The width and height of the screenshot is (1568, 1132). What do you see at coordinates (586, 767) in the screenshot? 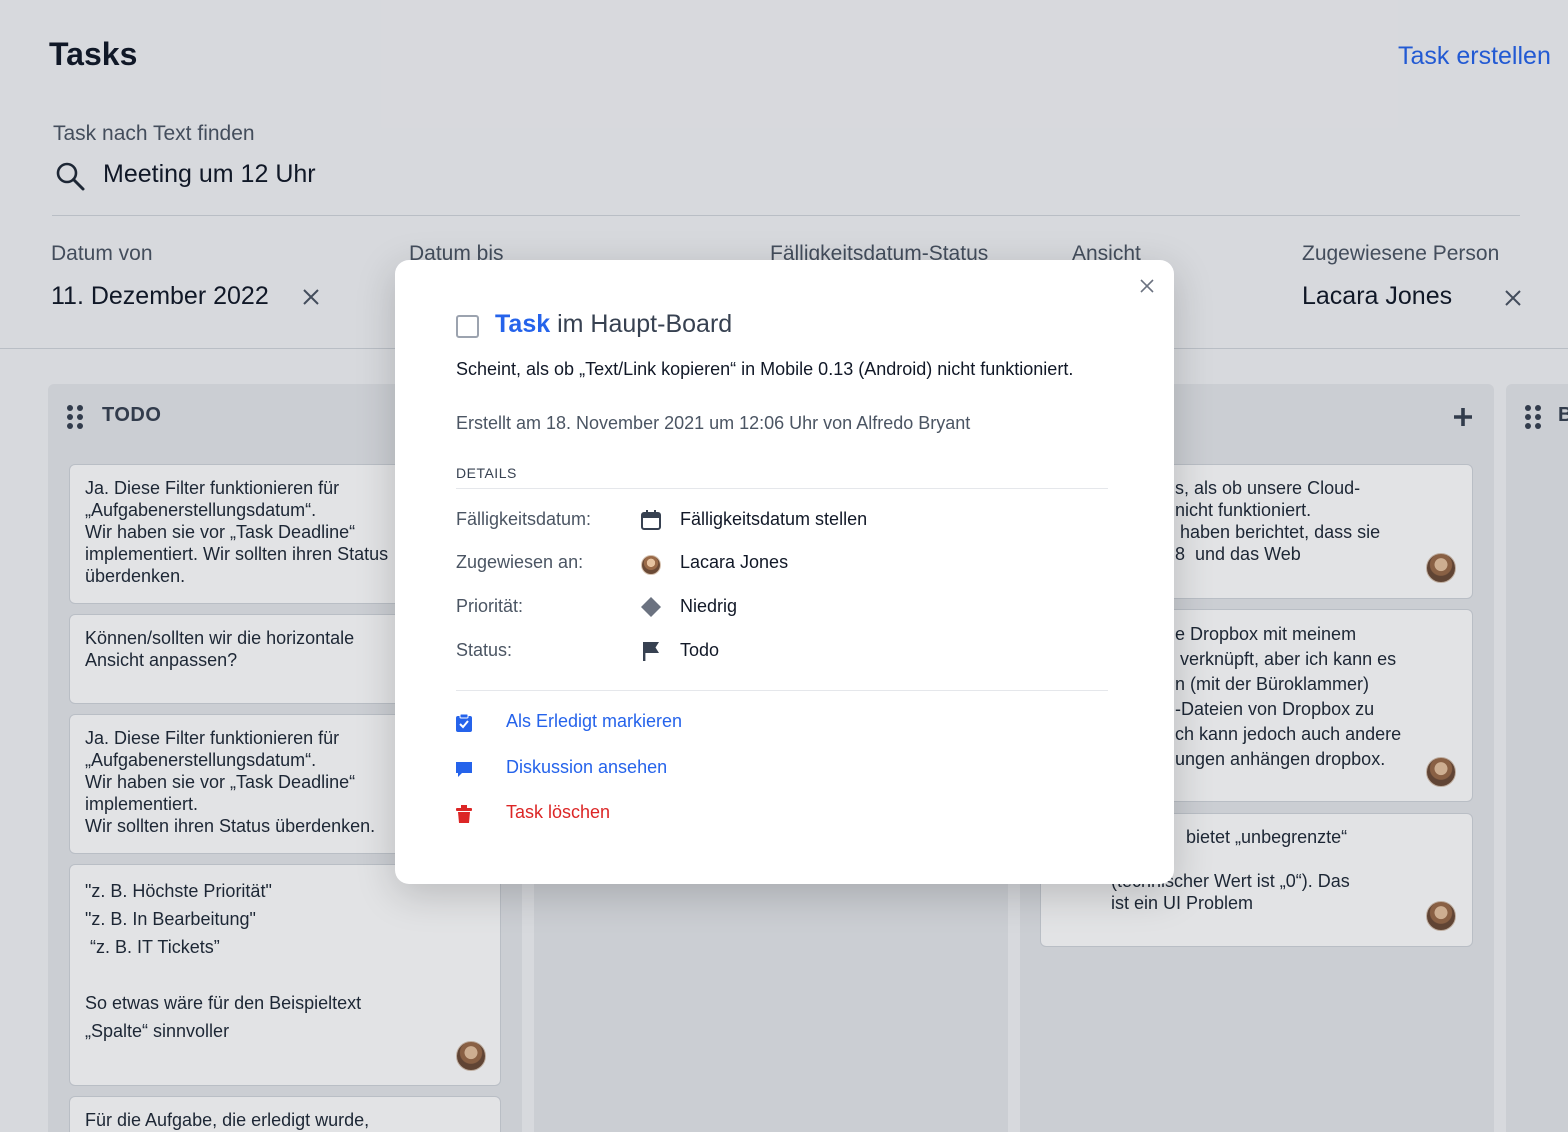
I see `view-discussion-button: Diskussion ansehen` at bounding box center [586, 767].